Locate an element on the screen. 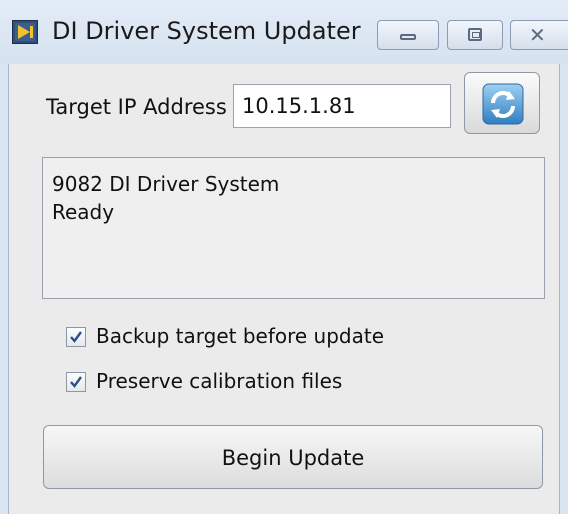 This screenshot has width=568, height=514. status-line-state: Ready is located at coordinates (83, 212).